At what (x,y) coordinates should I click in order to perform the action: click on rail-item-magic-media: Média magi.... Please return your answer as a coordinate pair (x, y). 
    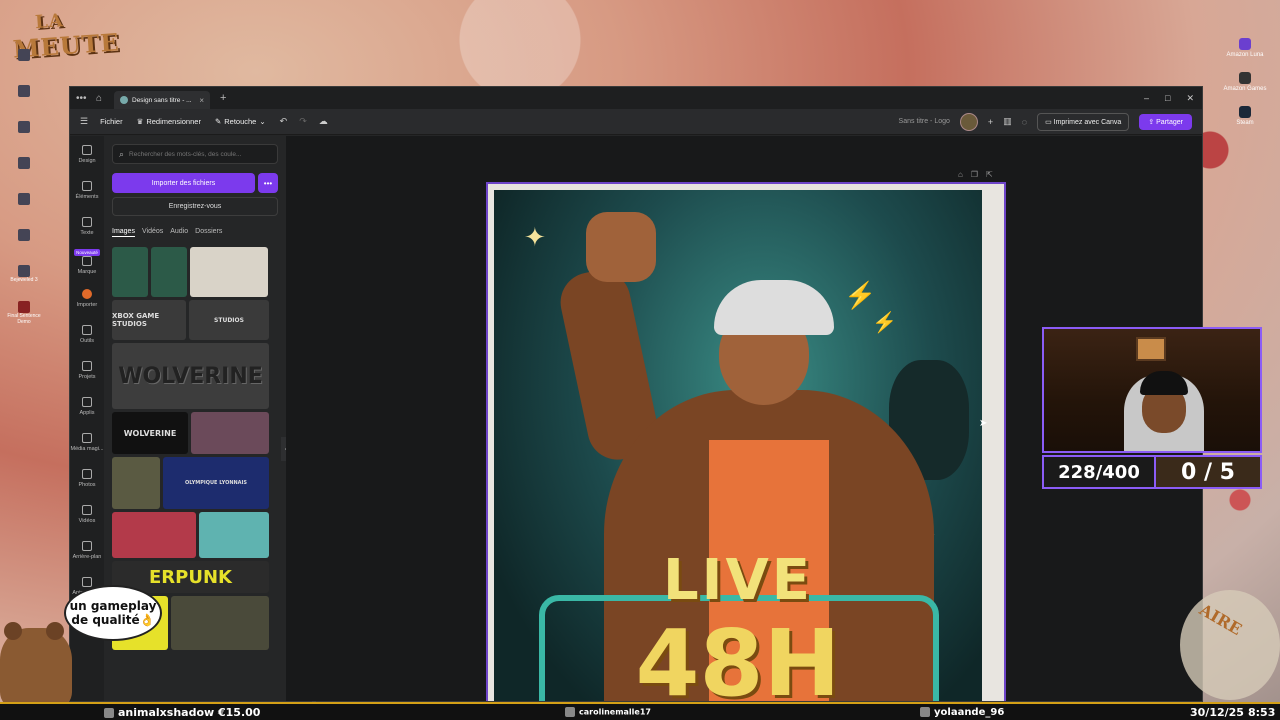
    Looking at the image, I should click on (87, 442).